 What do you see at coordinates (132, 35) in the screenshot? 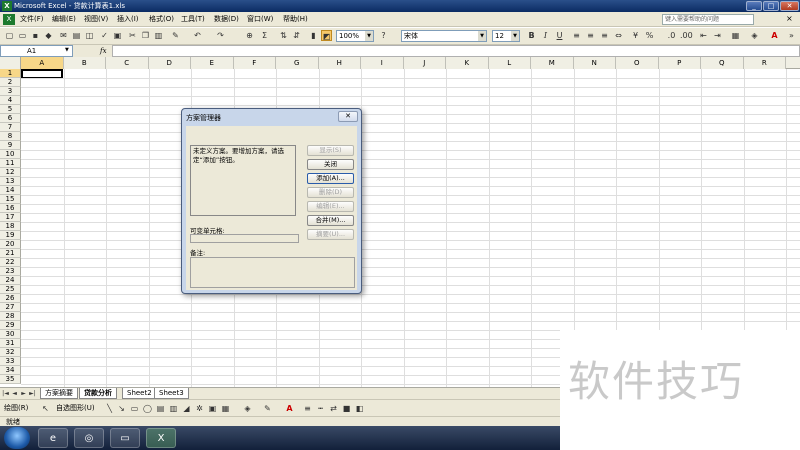
I see `cut-icon: ✂` at bounding box center [132, 35].